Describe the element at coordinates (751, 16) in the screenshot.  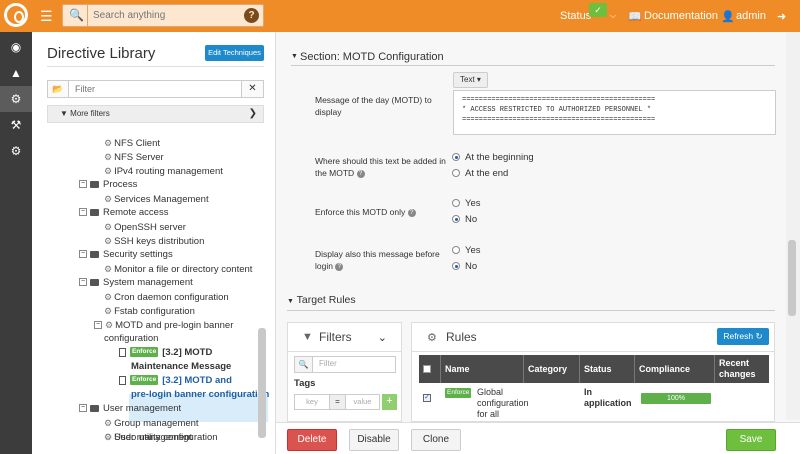
I see `user-menu: admin` at that location.